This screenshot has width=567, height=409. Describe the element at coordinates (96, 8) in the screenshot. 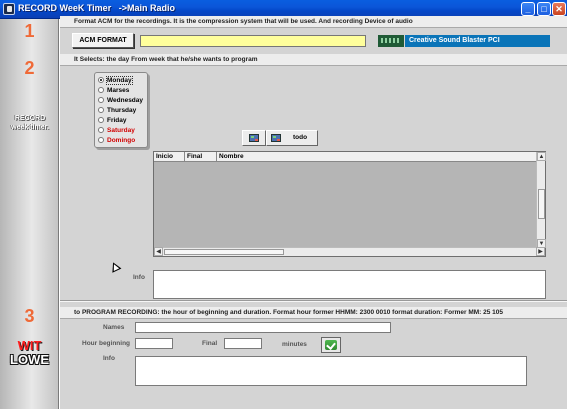

I see `window-title: RECORD WeeK Timer ->Main Radio` at that location.